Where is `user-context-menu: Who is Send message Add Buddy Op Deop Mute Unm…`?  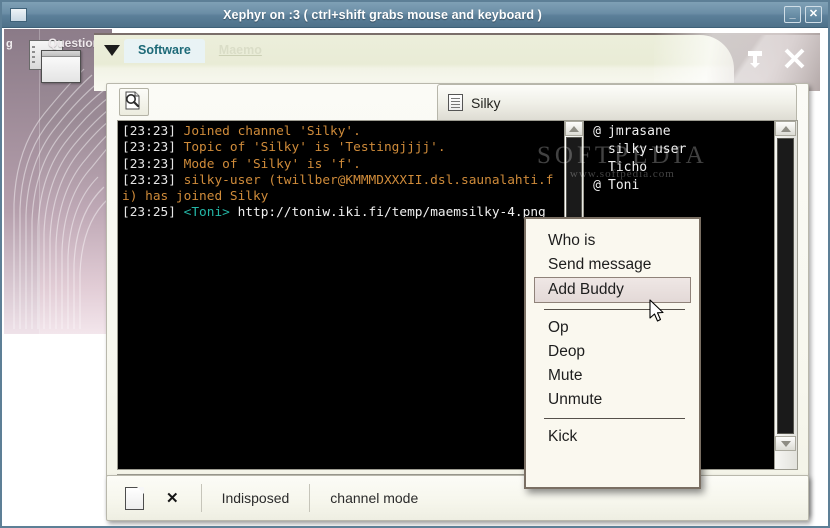
user-context-menu: Who is Send message Add Buddy Op Deop Mute Unm… is located at coordinates (612, 353).